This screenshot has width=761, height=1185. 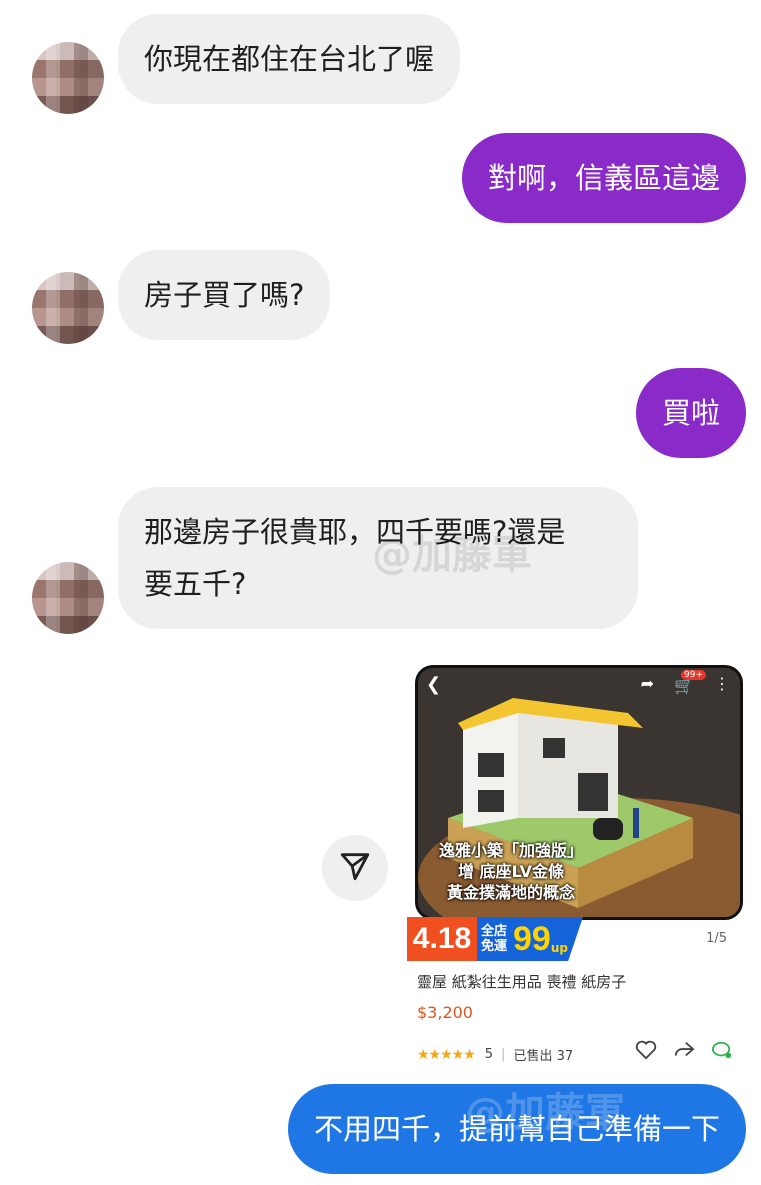 What do you see at coordinates (579, 684) in the screenshot?
I see `photo-toolbar: ❮ ➦ 🛒 99+ ⋮` at bounding box center [579, 684].